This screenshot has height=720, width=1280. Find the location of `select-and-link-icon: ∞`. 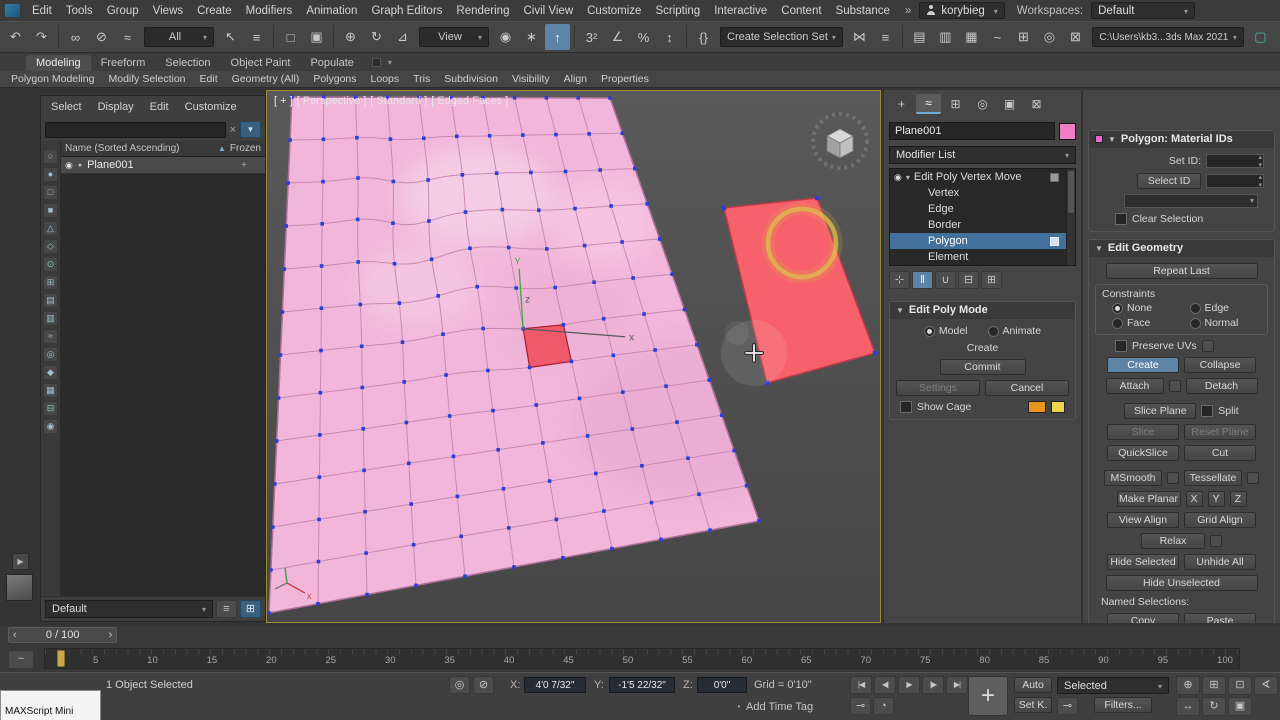

select-and-link-icon: ∞ is located at coordinates (75, 37).